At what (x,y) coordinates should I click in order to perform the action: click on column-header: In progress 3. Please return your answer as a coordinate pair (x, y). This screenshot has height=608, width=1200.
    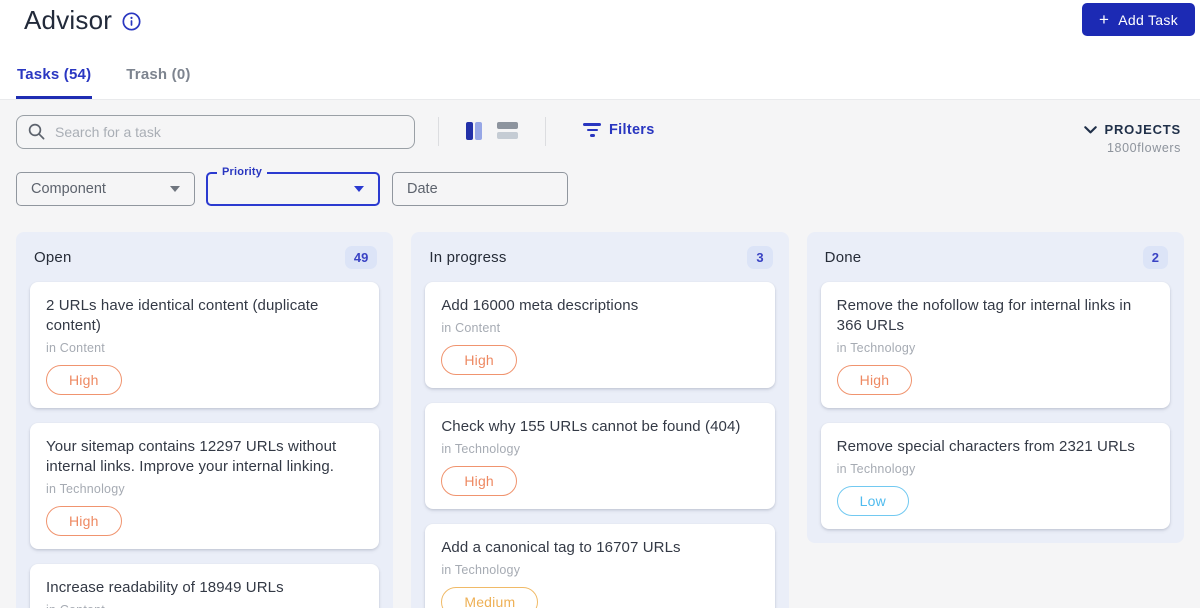
    Looking at the image, I should click on (599, 255).